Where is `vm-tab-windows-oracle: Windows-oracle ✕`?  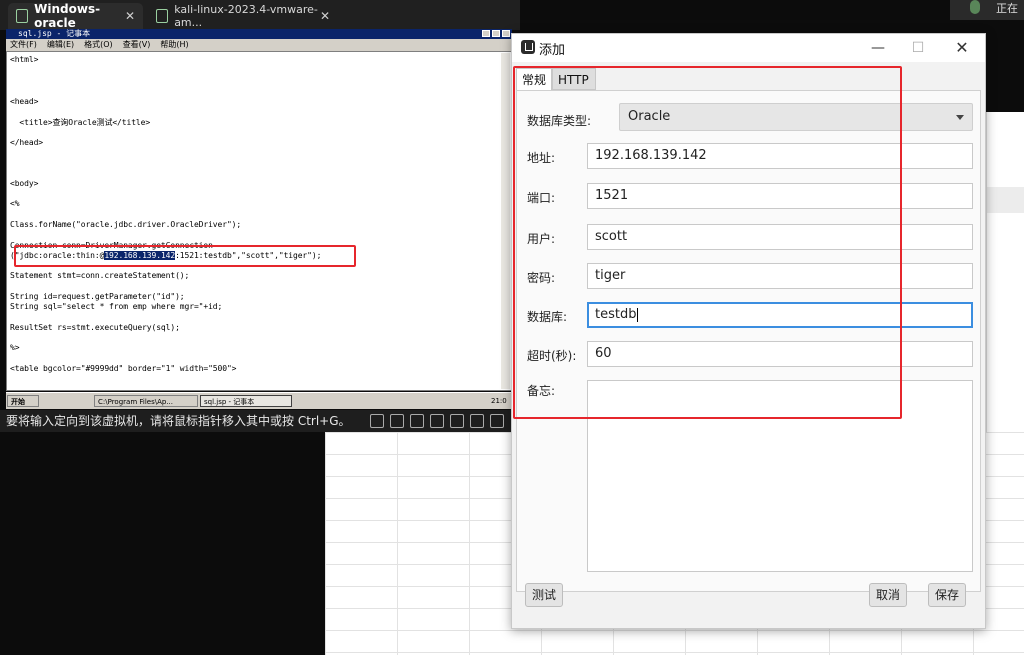 vm-tab-windows-oracle: Windows-oracle ✕ is located at coordinates (75, 16).